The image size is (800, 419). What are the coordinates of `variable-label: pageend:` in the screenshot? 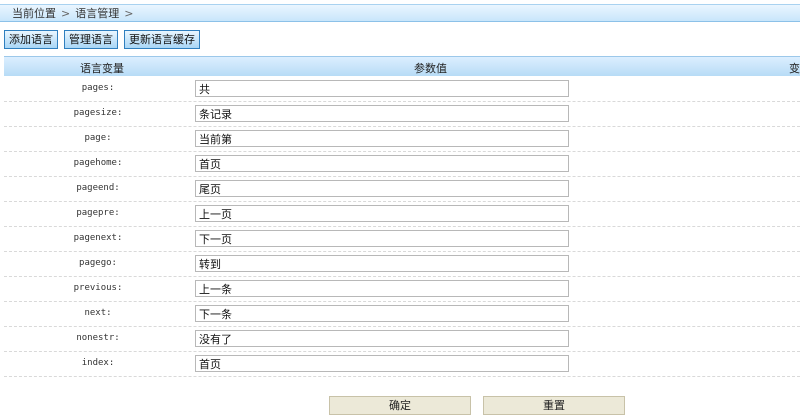 It's located at (98, 188).